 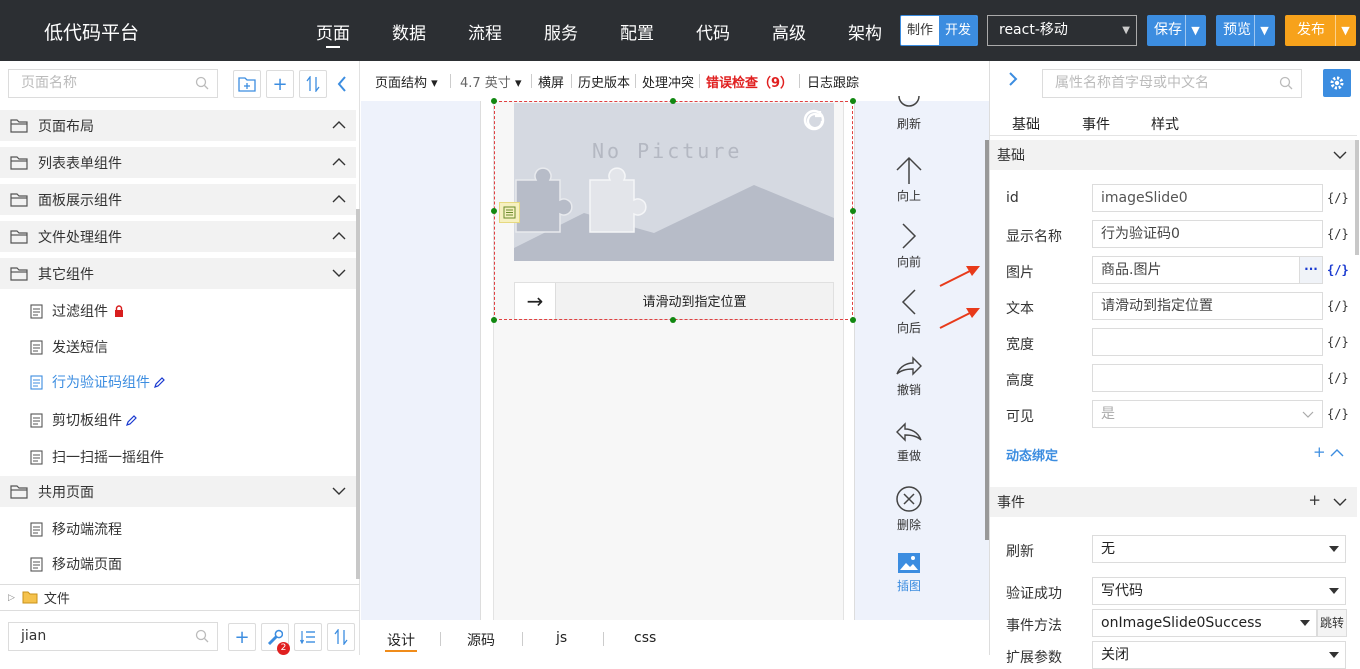 I want to click on redo-tool: 重做, so click(x=909, y=442).